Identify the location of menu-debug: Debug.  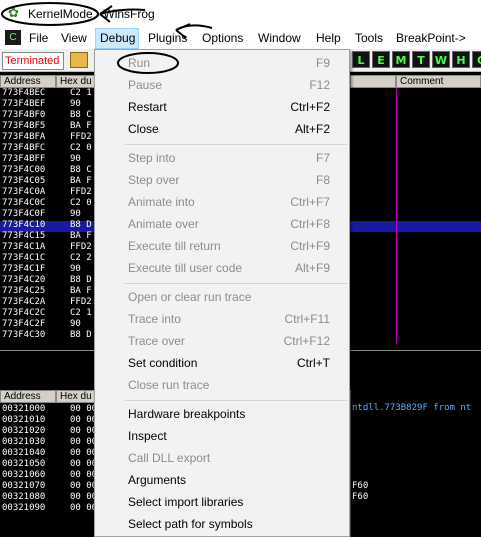
(117, 38).